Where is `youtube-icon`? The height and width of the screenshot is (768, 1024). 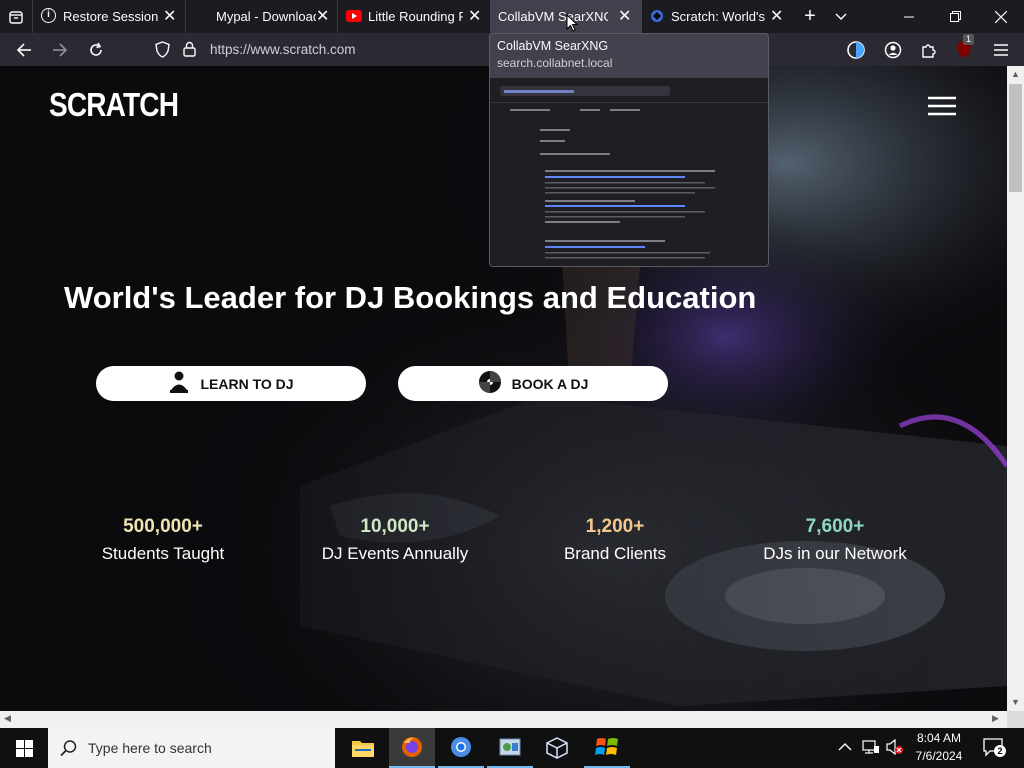
youtube-icon is located at coordinates (354, 16).